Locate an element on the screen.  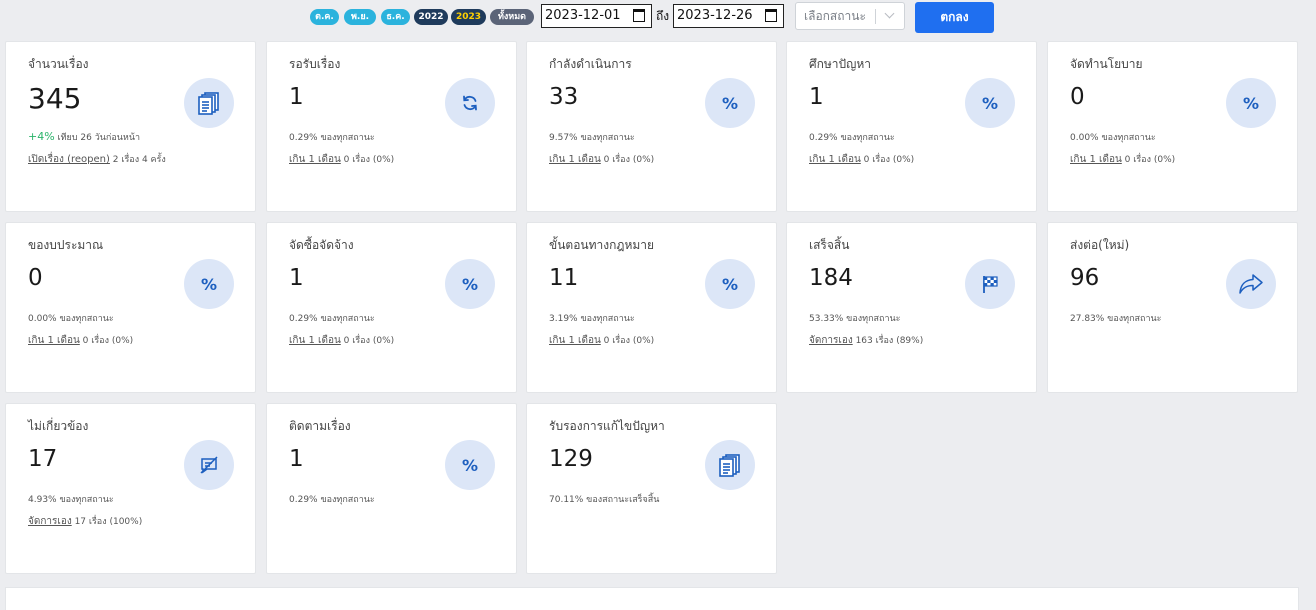
card-title: จำนวนเรื่อง is located at coordinates (58, 64).